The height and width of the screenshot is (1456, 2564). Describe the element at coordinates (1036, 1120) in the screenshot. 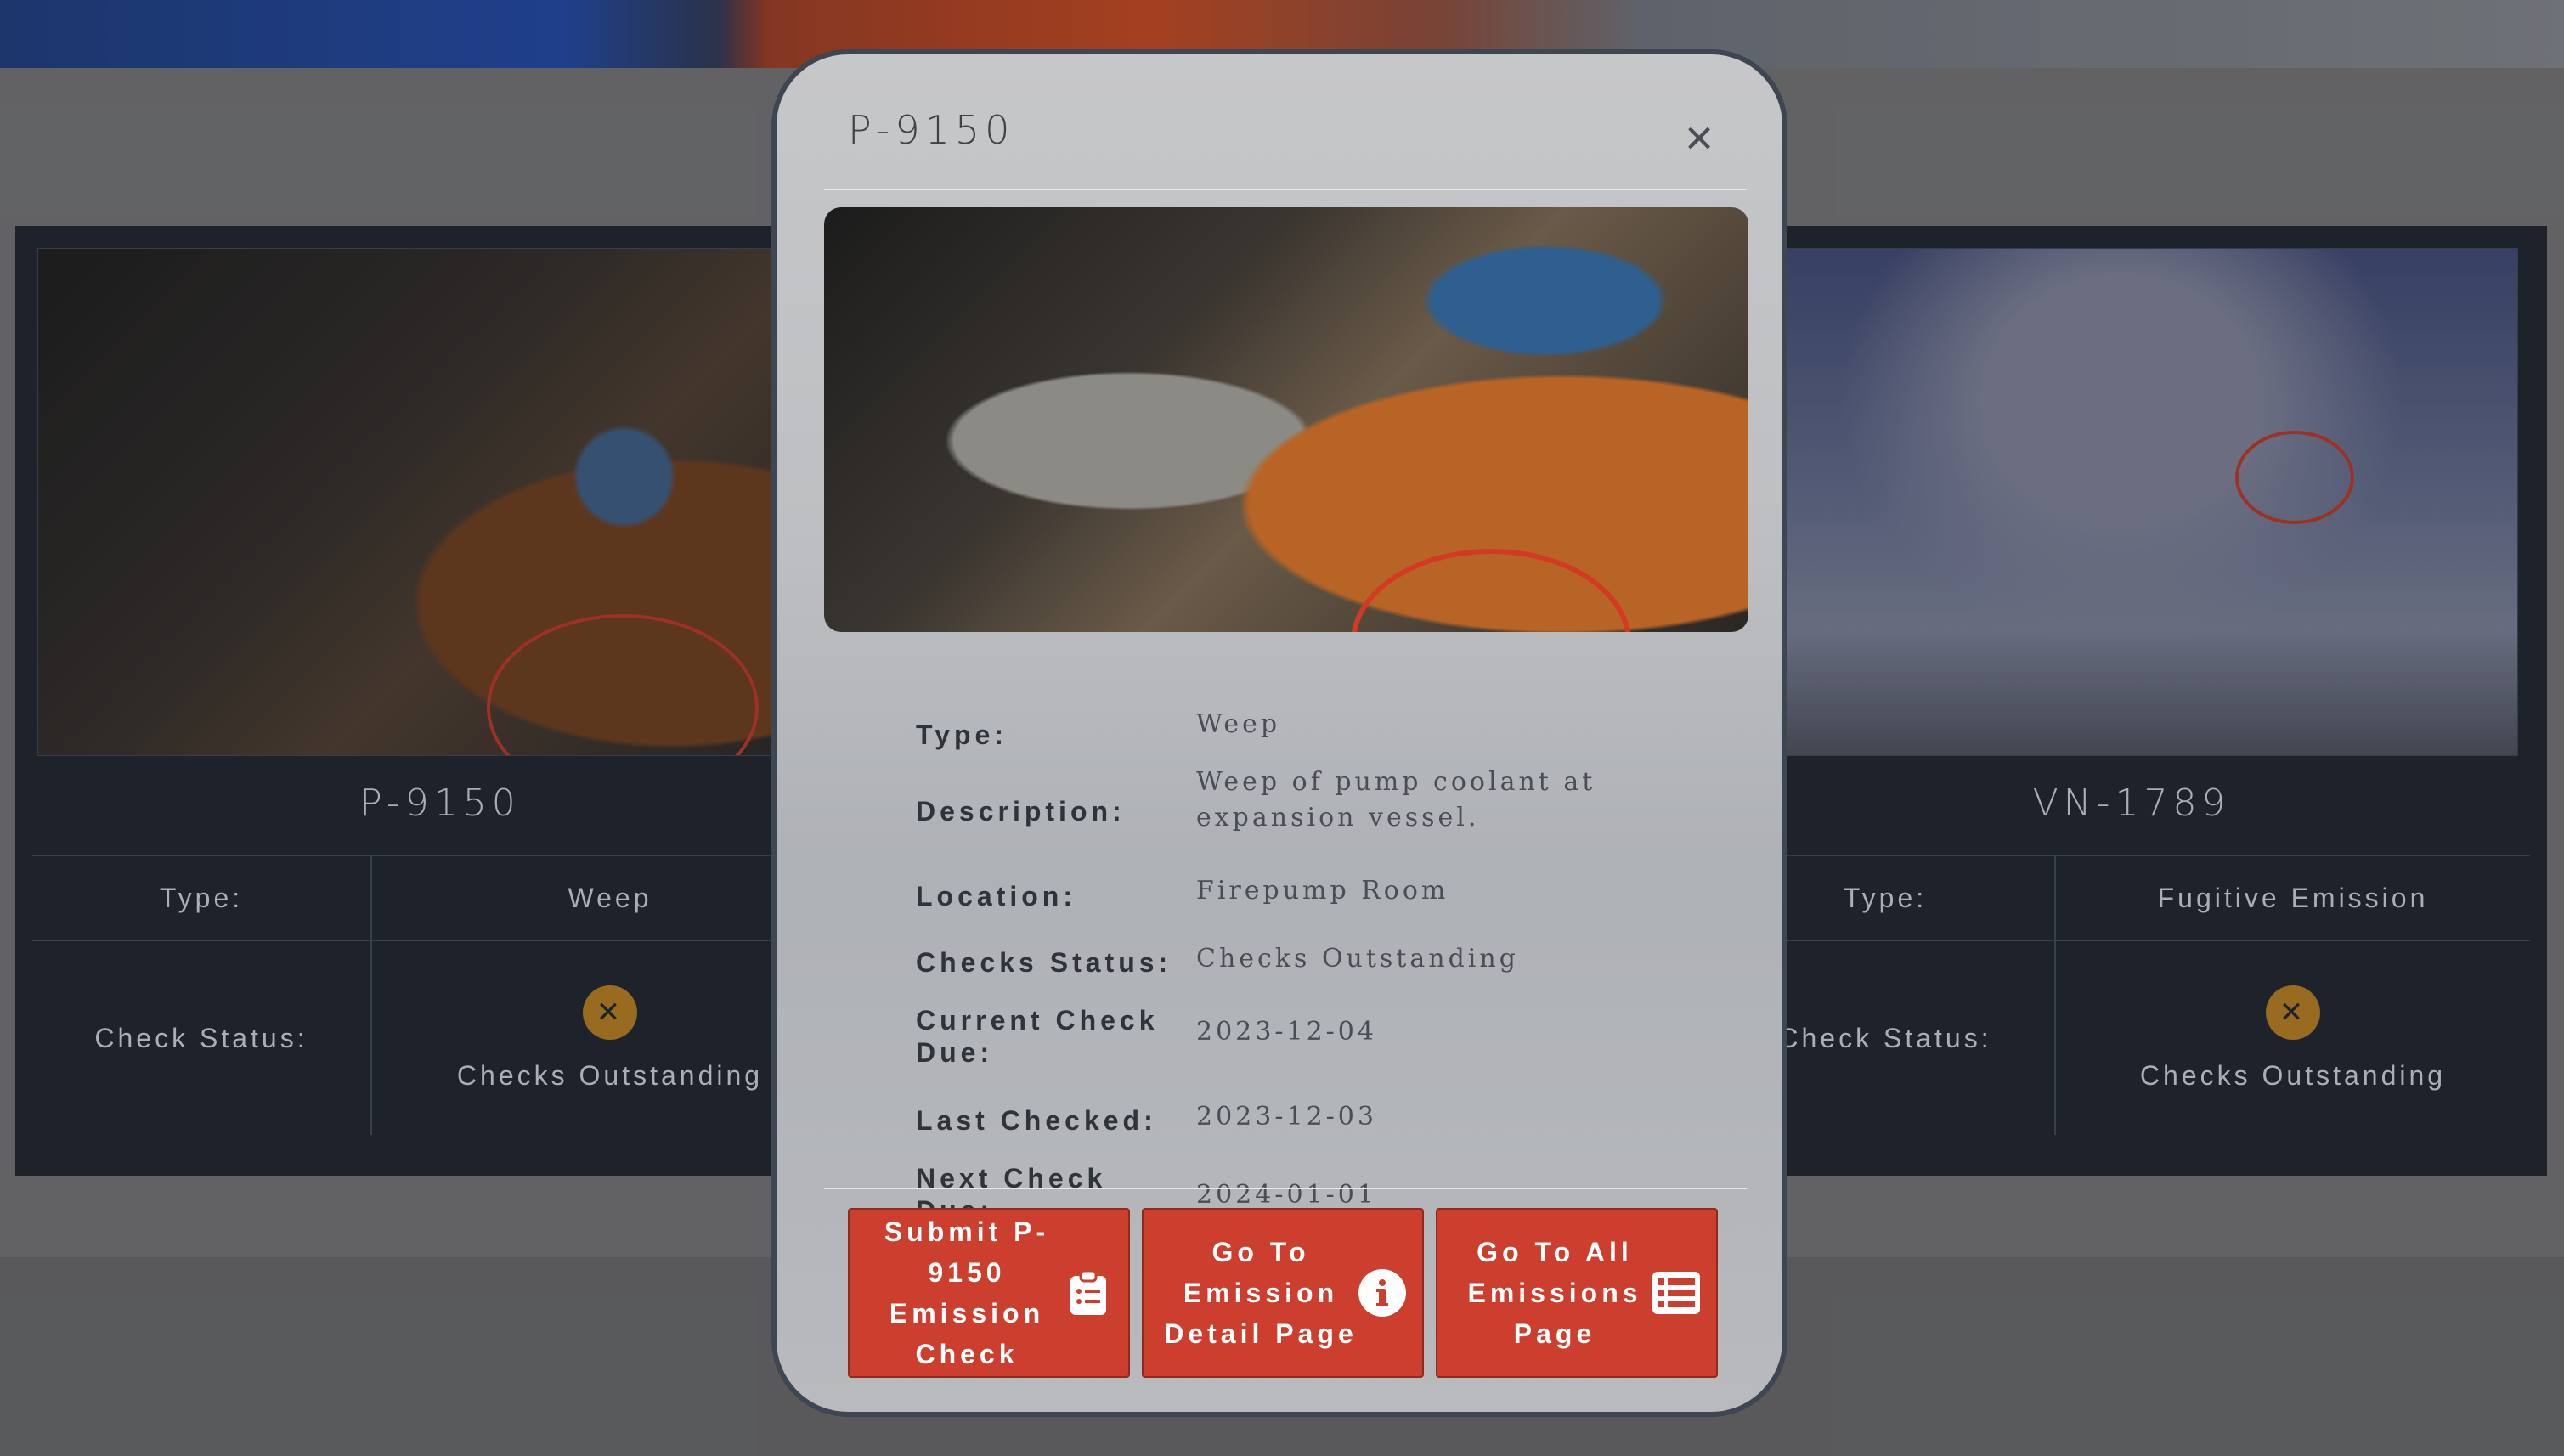

I see `detail-label: Last Checked:` at that location.